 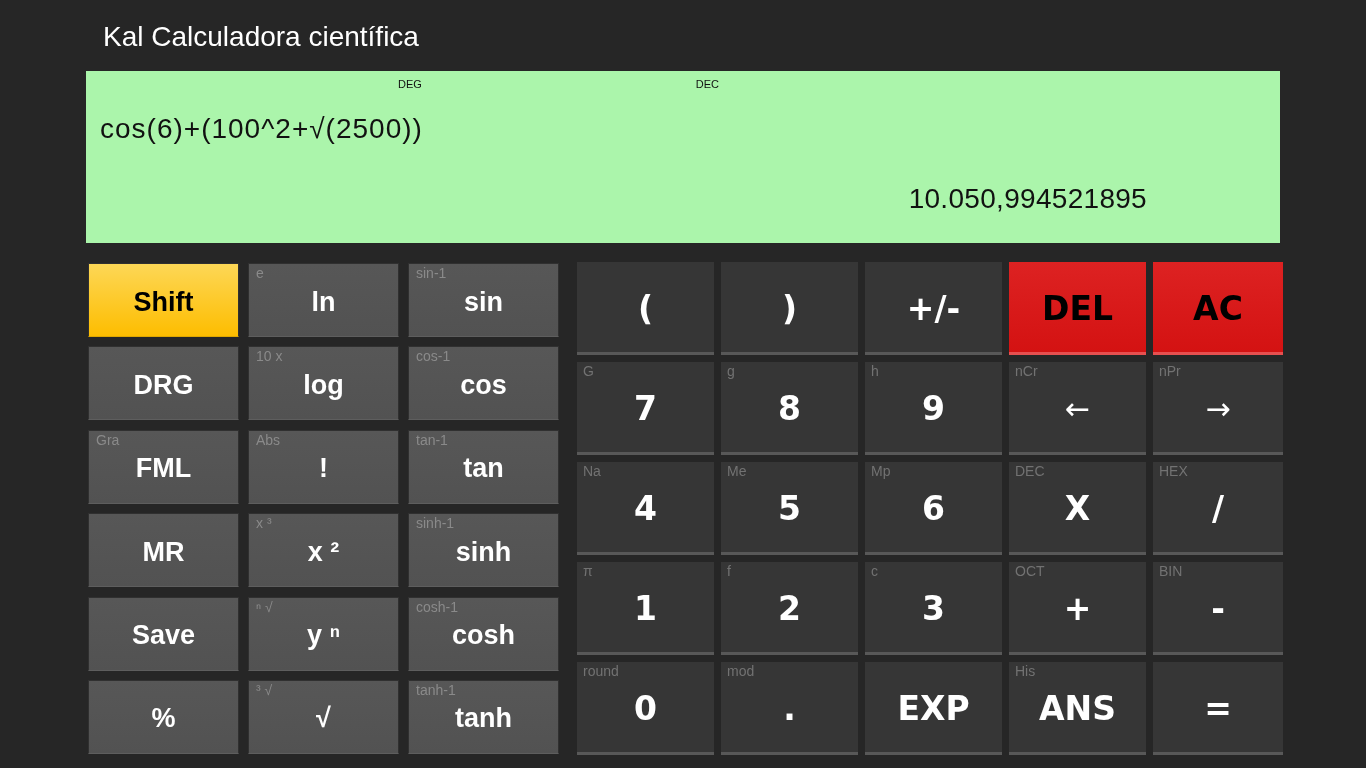 What do you see at coordinates (1077, 608) in the screenshot?
I see `keypad-key: OCT +` at bounding box center [1077, 608].